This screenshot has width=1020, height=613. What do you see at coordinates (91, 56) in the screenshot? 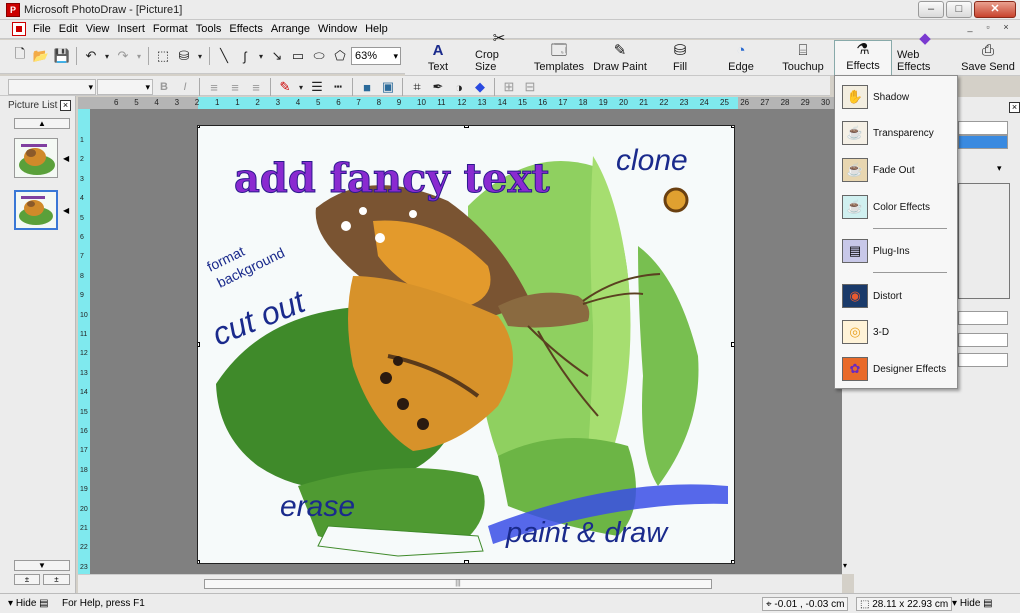
I see `undo-icon: ↶` at bounding box center [91, 56].